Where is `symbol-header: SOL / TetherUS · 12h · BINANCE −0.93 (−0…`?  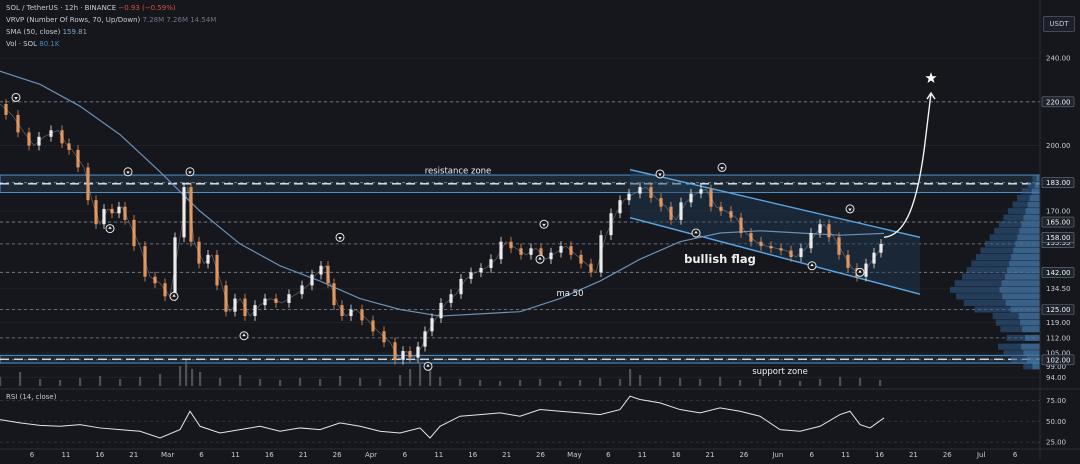
symbol-header: SOL / TetherUS · 12h · BINANCE −0.93 (−0… is located at coordinates (91, 8).